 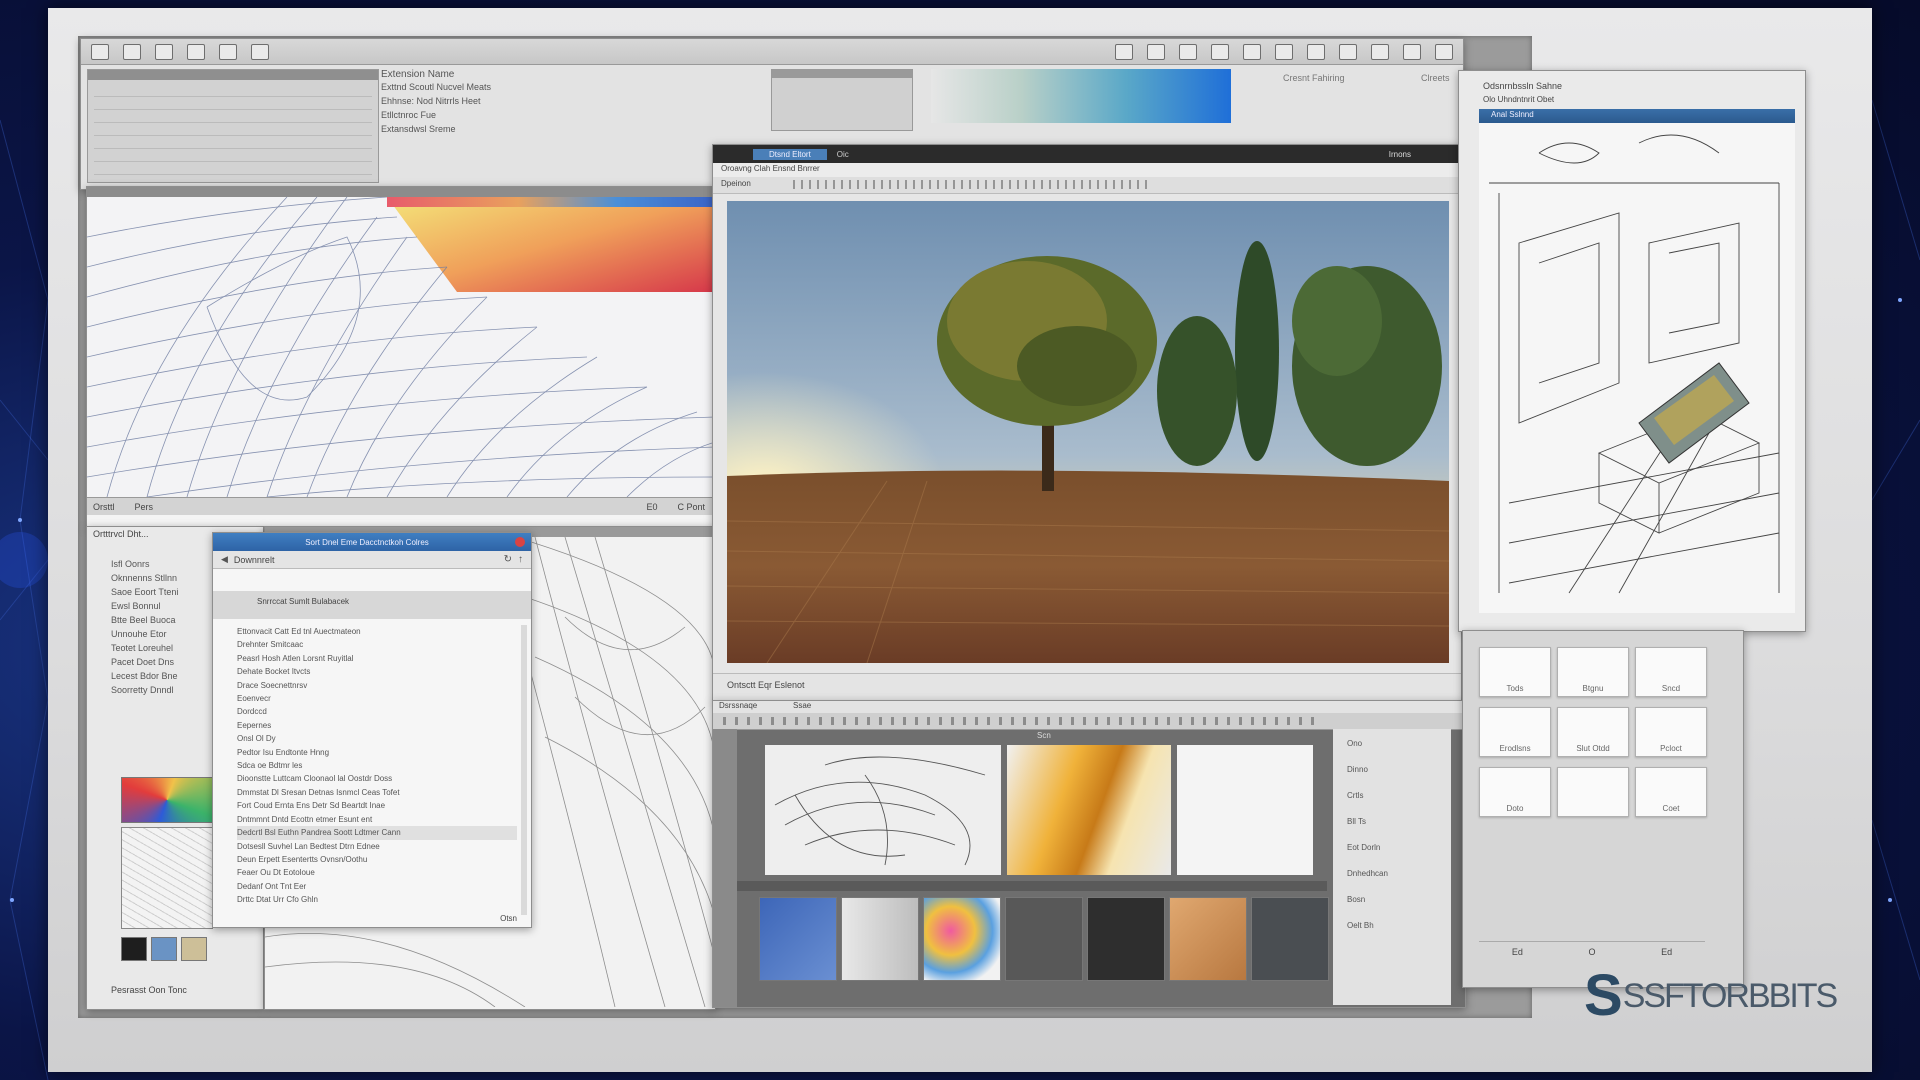 I want to click on file-list-item: Dehate Bocket Itvcts, so click(x=377, y=671).